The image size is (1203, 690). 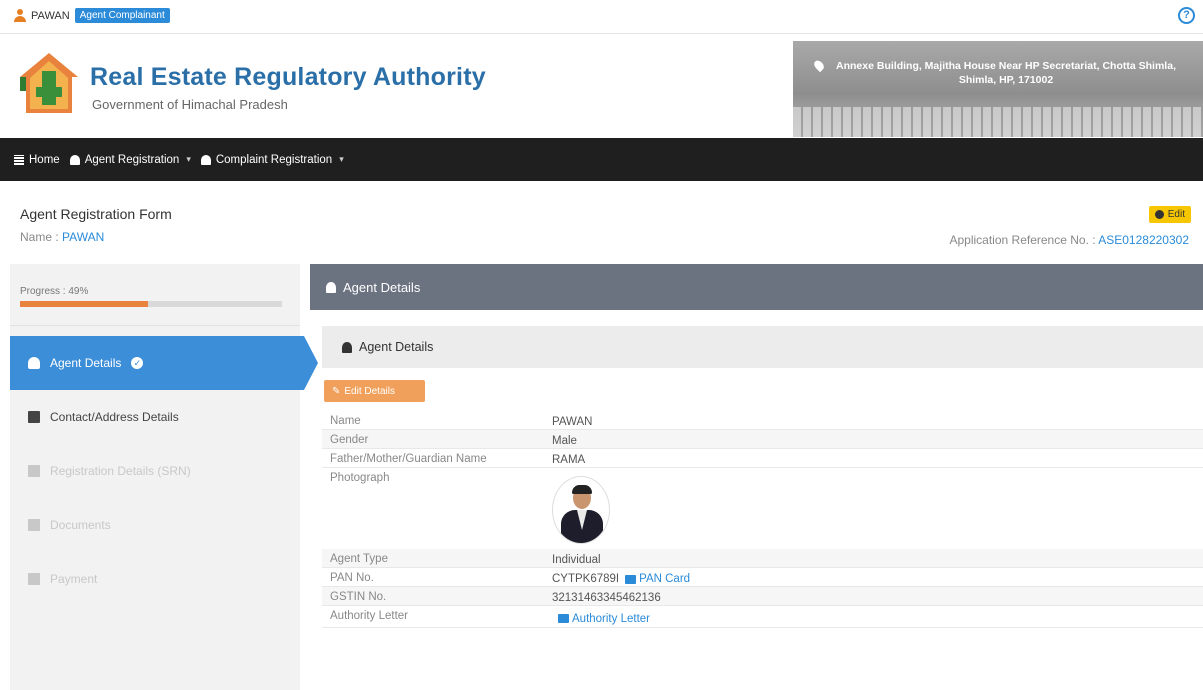 I want to click on username: PAWAN, so click(x=50, y=15).